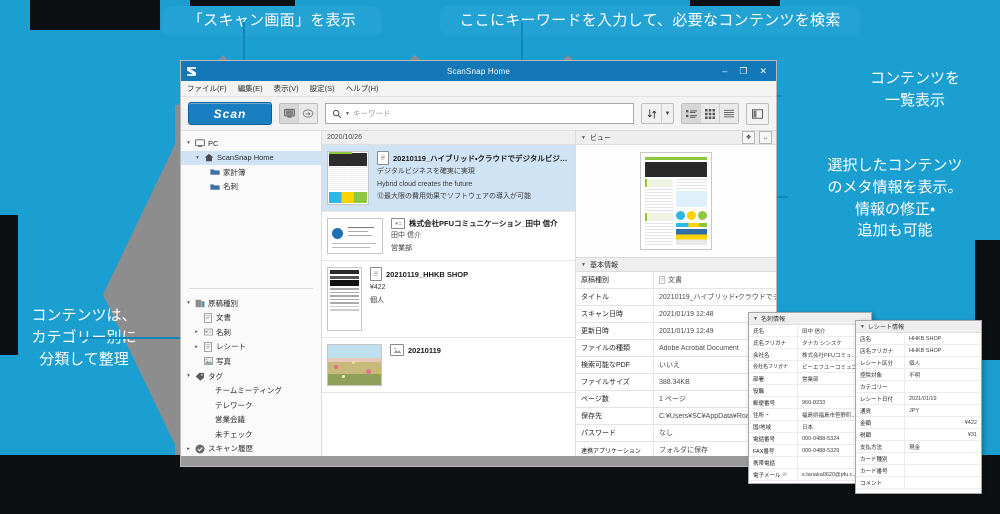  I want to click on receipt-row: レシート区分 個人, so click(918, 363).